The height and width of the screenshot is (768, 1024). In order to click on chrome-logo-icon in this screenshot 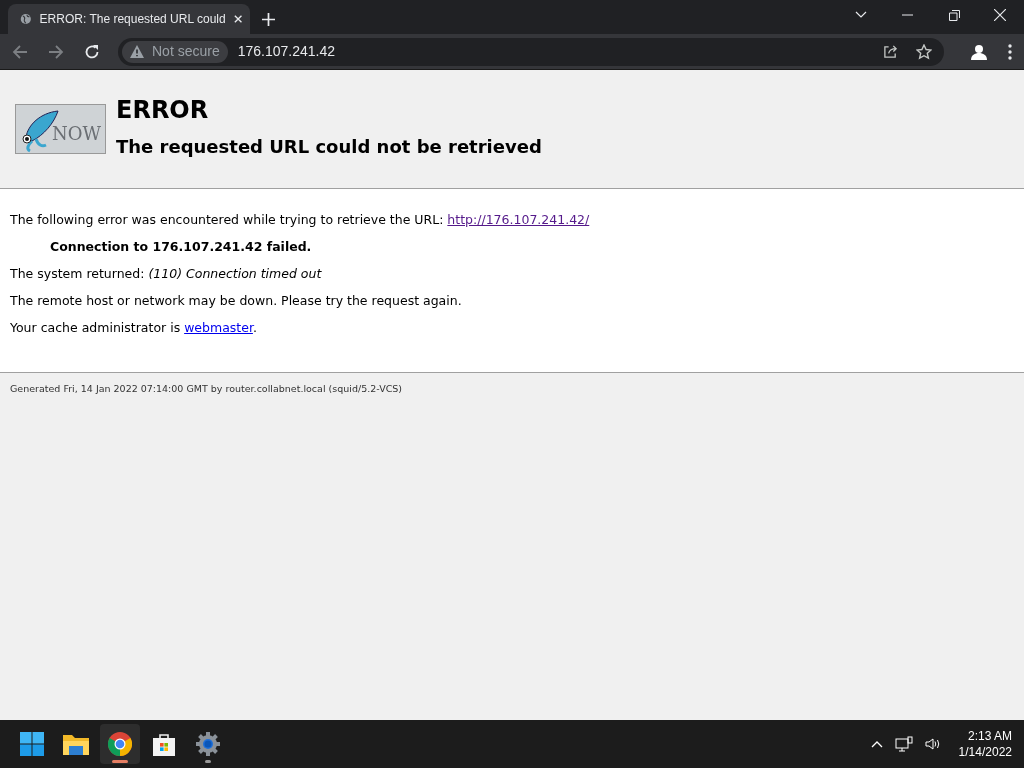, I will do `click(120, 744)`.